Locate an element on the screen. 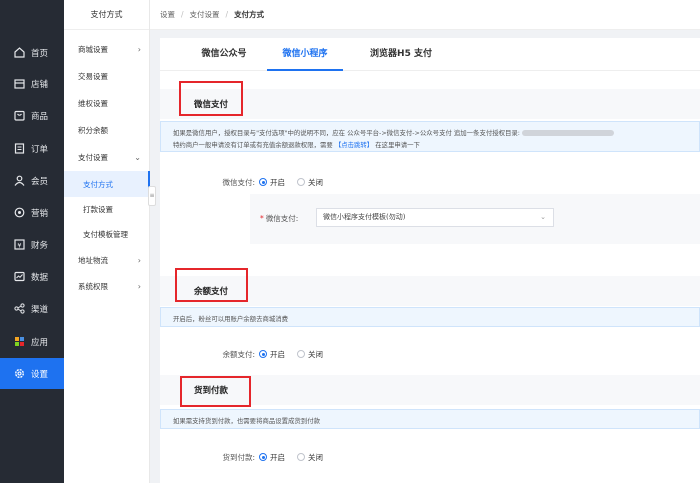 This screenshot has height=483, width=700. submenu-label: 打款设置 is located at coordinates (98, 209).